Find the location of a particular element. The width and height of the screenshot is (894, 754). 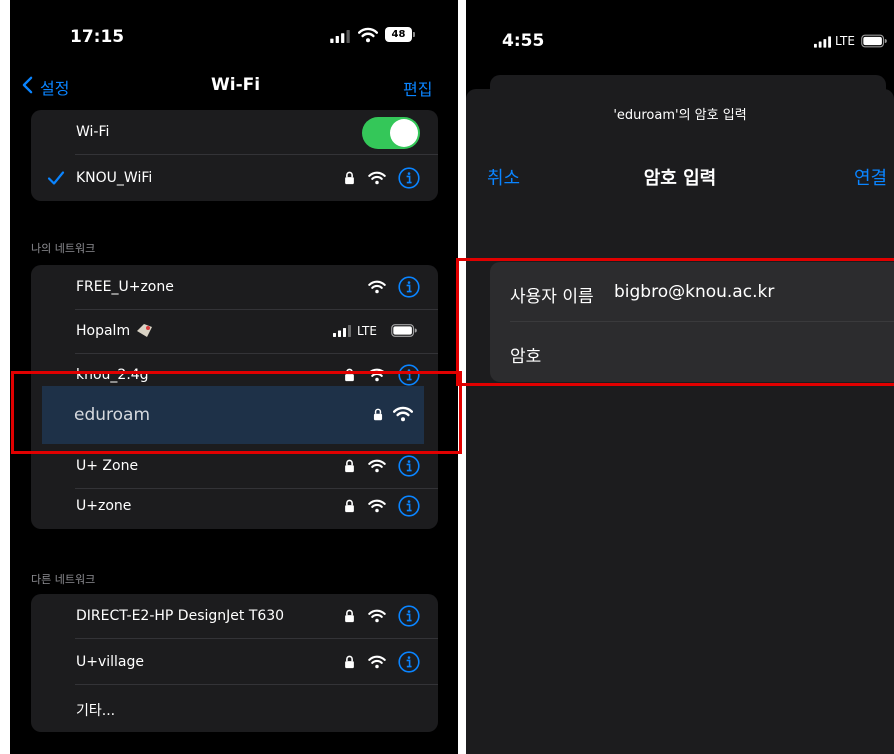

network-row: U+zone is located at coordinates (234, 506).